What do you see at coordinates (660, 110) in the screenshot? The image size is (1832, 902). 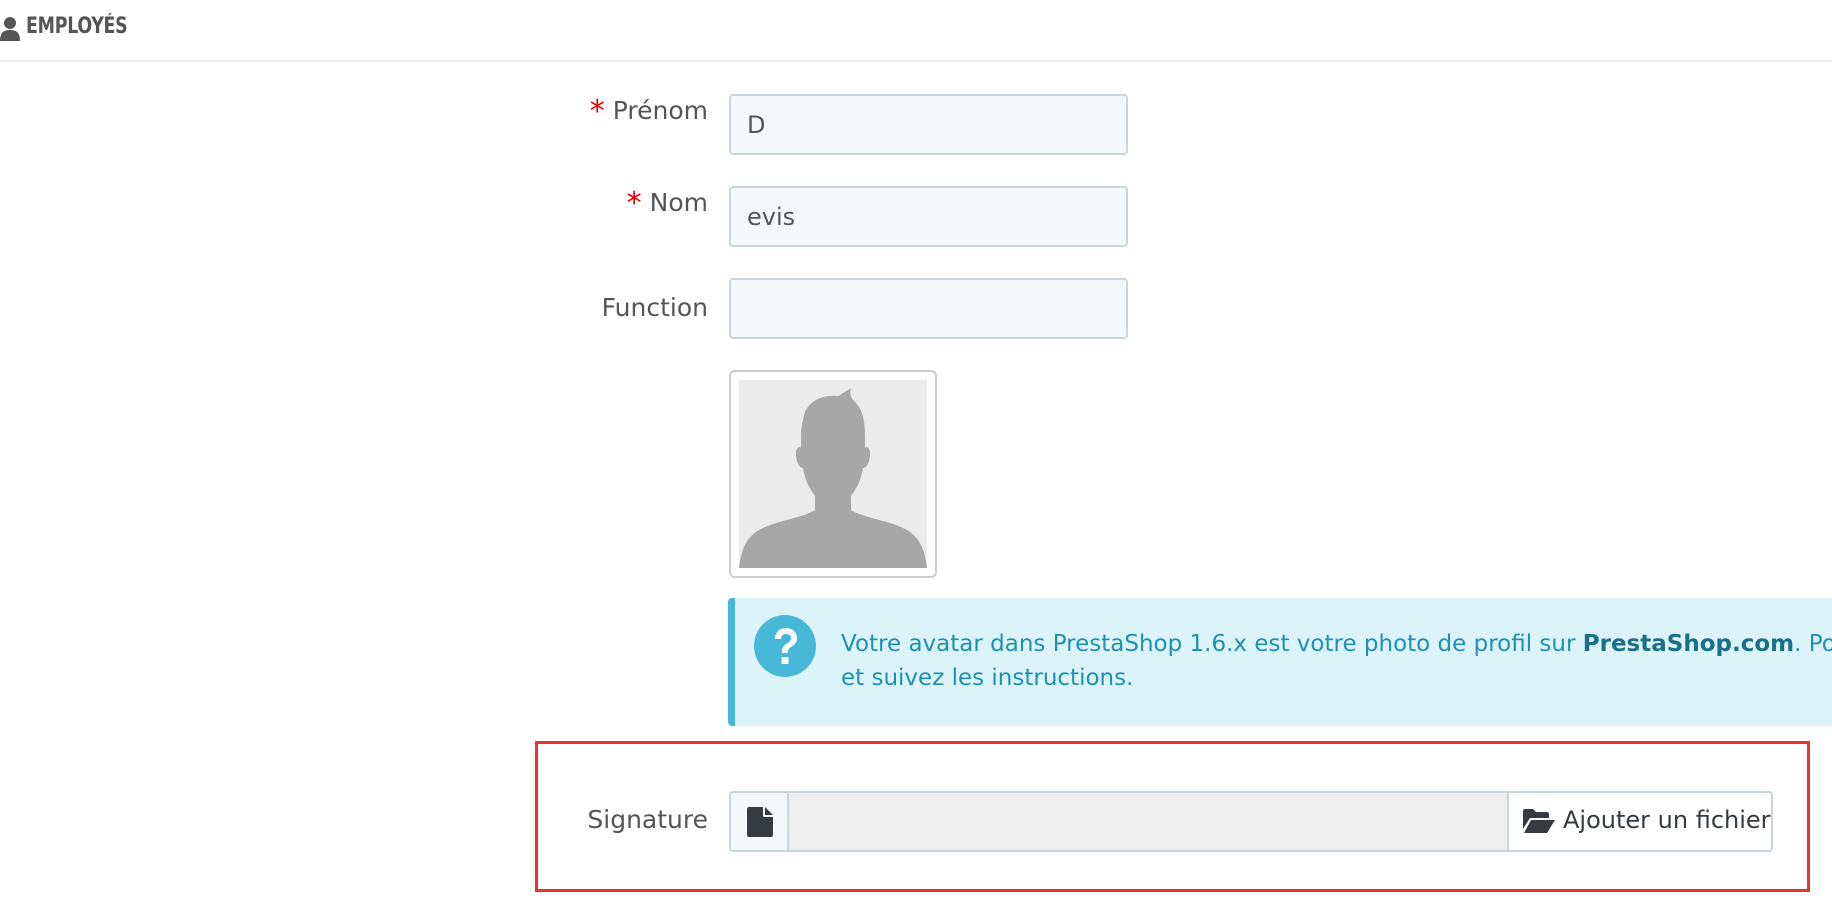 I see `firstname-label-text: Prénom` at bounding box center [660, 110].